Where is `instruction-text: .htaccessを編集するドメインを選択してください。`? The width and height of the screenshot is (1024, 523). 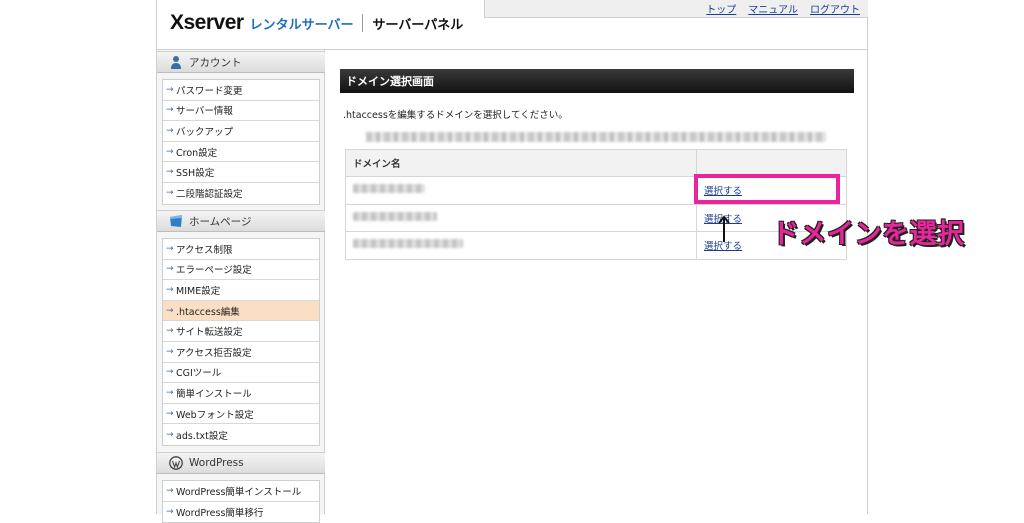 instruction-text: .htaccessを編集するドメインを選択してください。 is located at coordinates (455, 115).